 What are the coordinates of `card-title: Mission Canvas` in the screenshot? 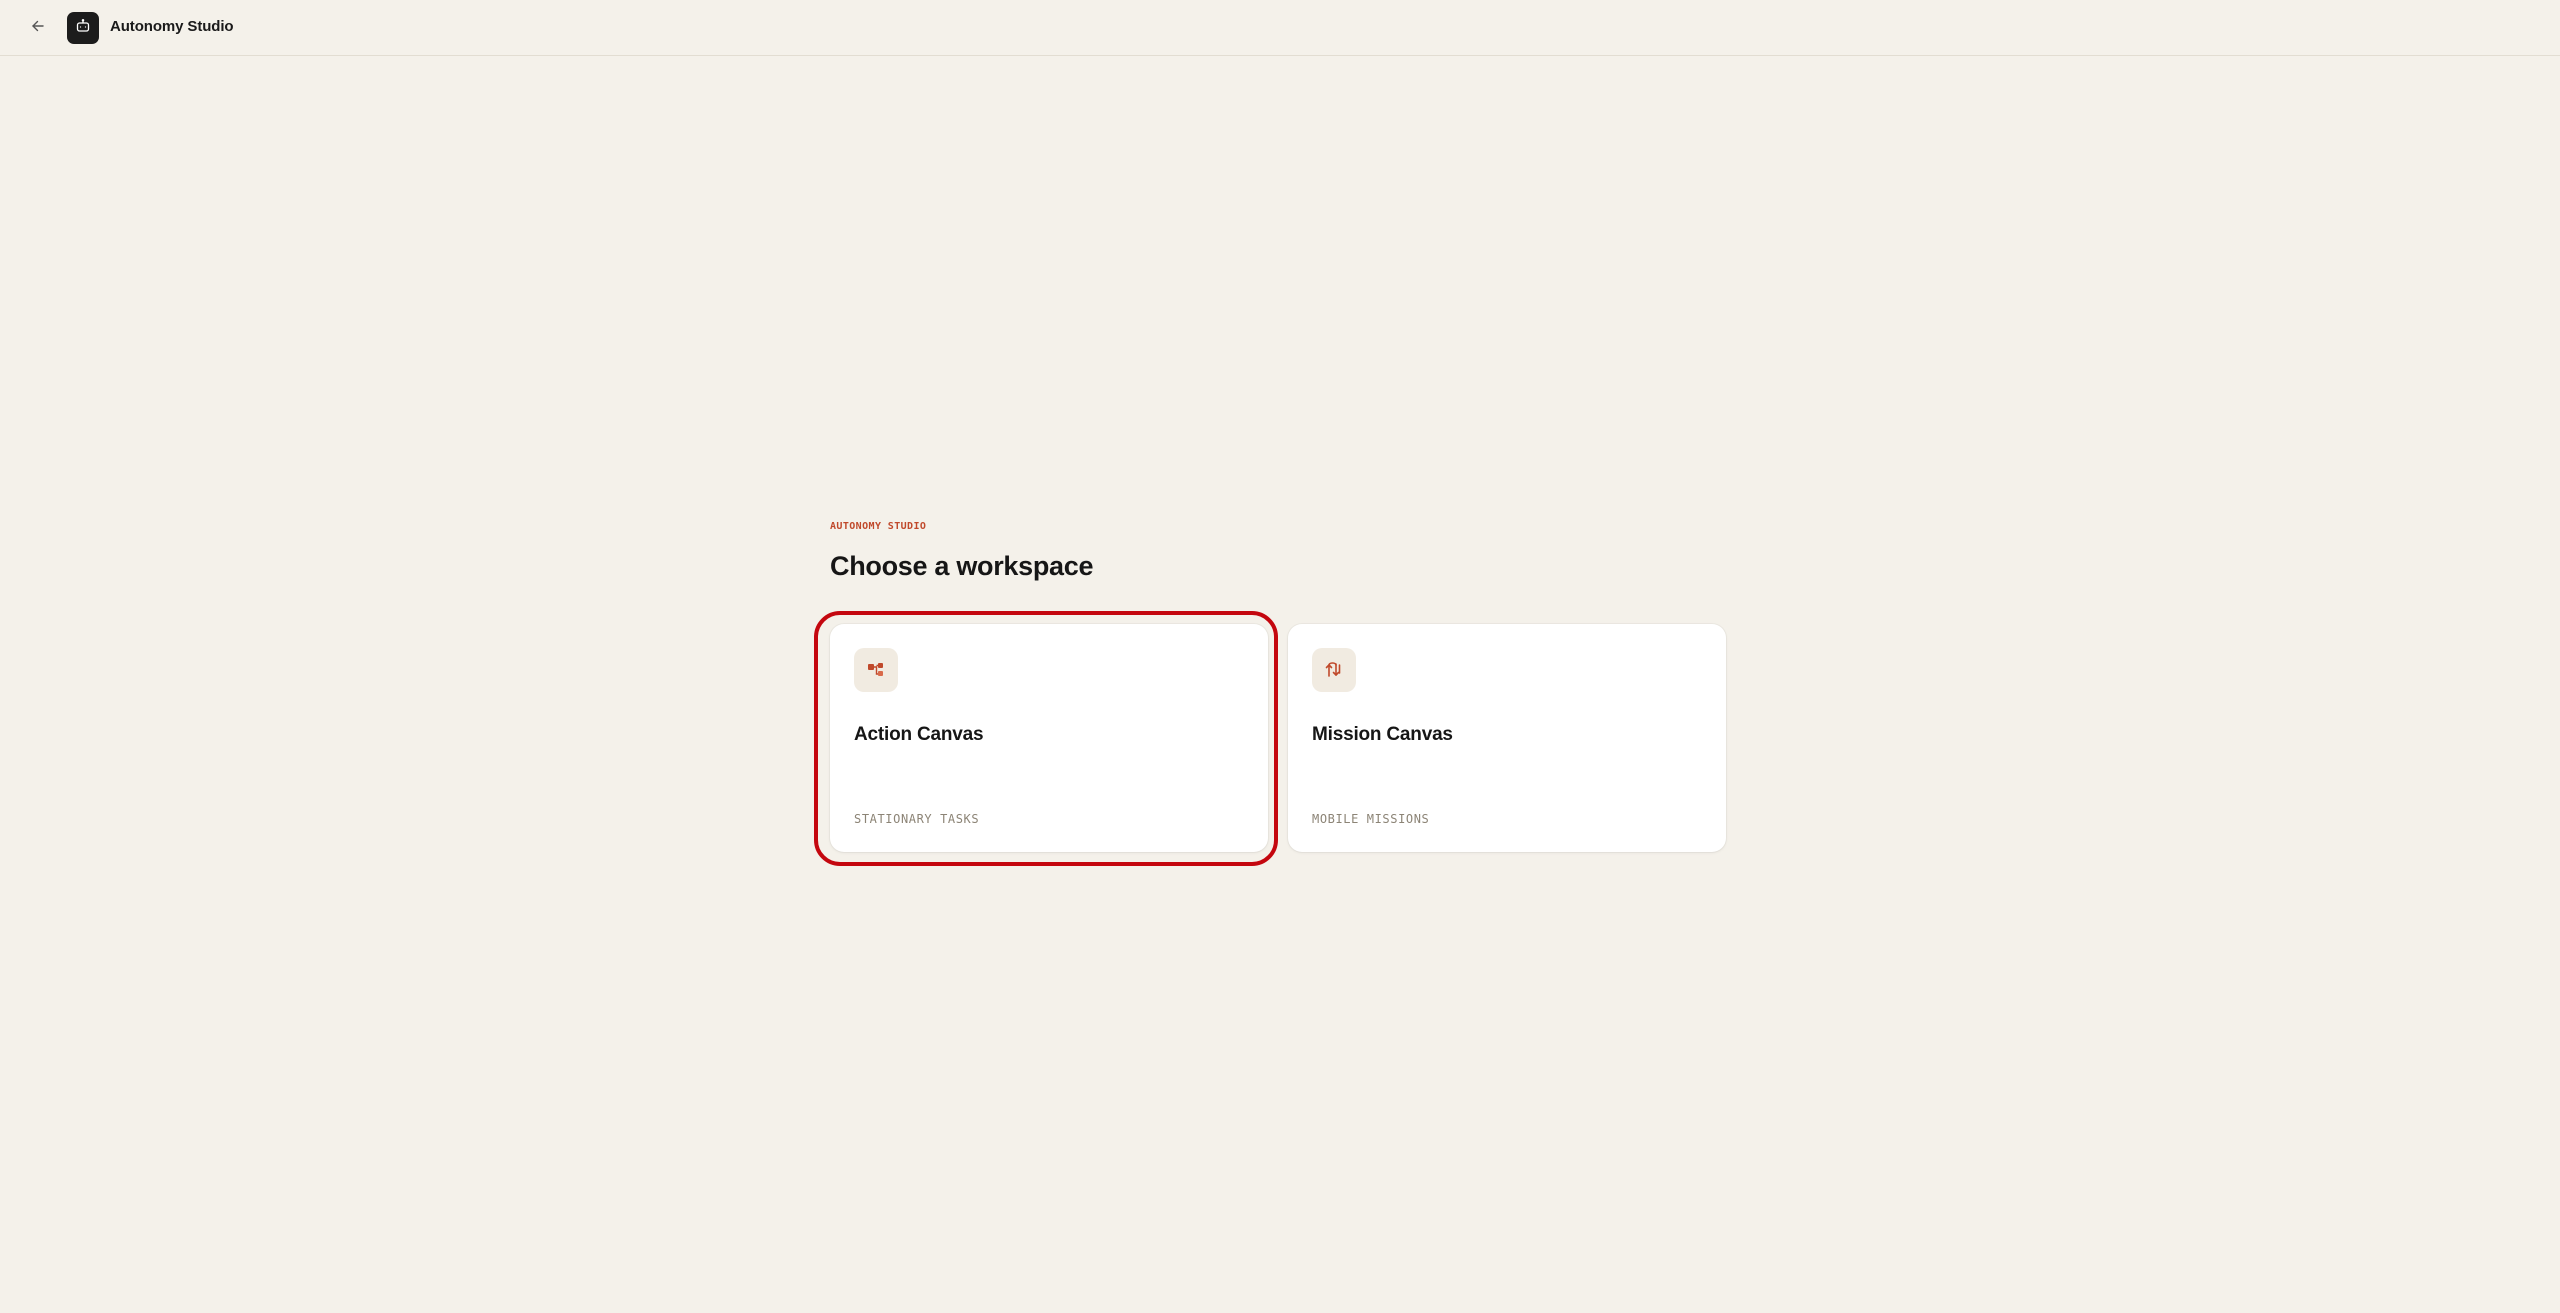 It's located at (1382, 734).